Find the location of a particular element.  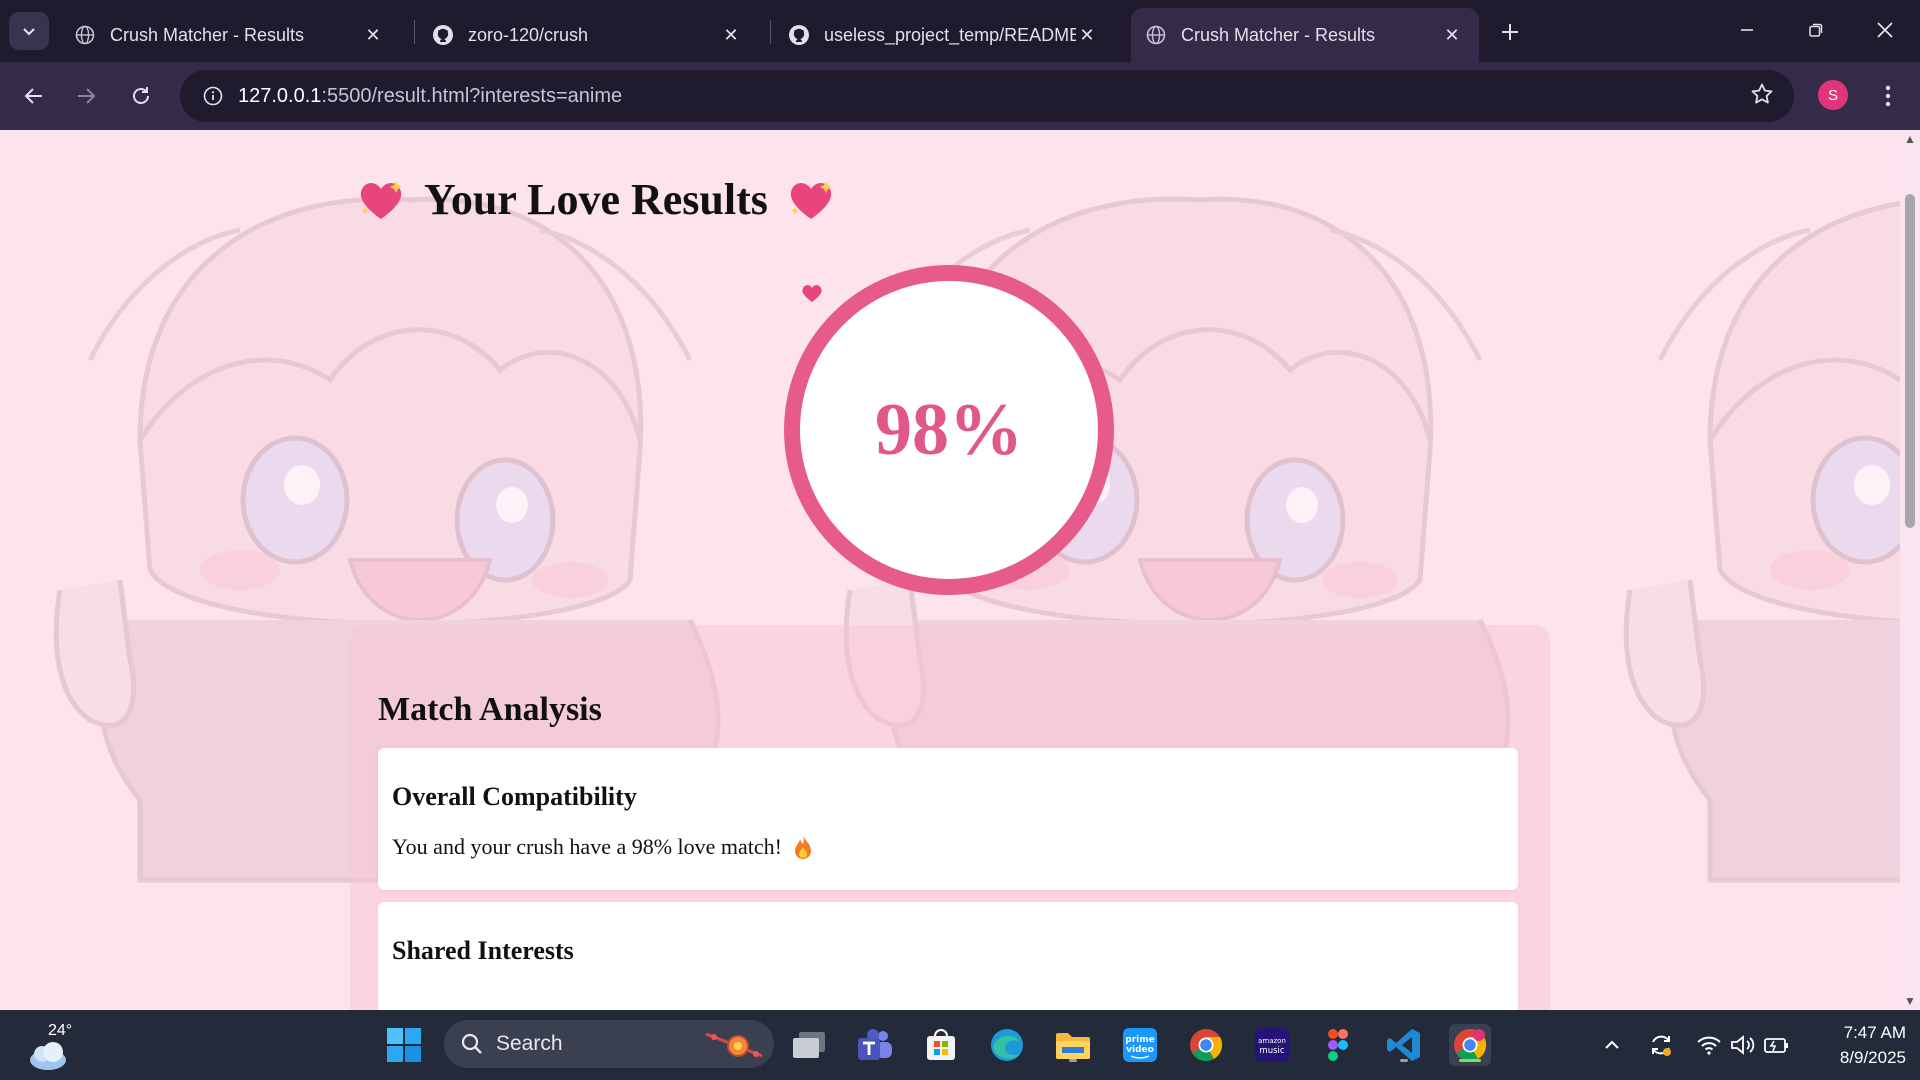

card-title: Shared Interests is located at coordinates (483, 950).